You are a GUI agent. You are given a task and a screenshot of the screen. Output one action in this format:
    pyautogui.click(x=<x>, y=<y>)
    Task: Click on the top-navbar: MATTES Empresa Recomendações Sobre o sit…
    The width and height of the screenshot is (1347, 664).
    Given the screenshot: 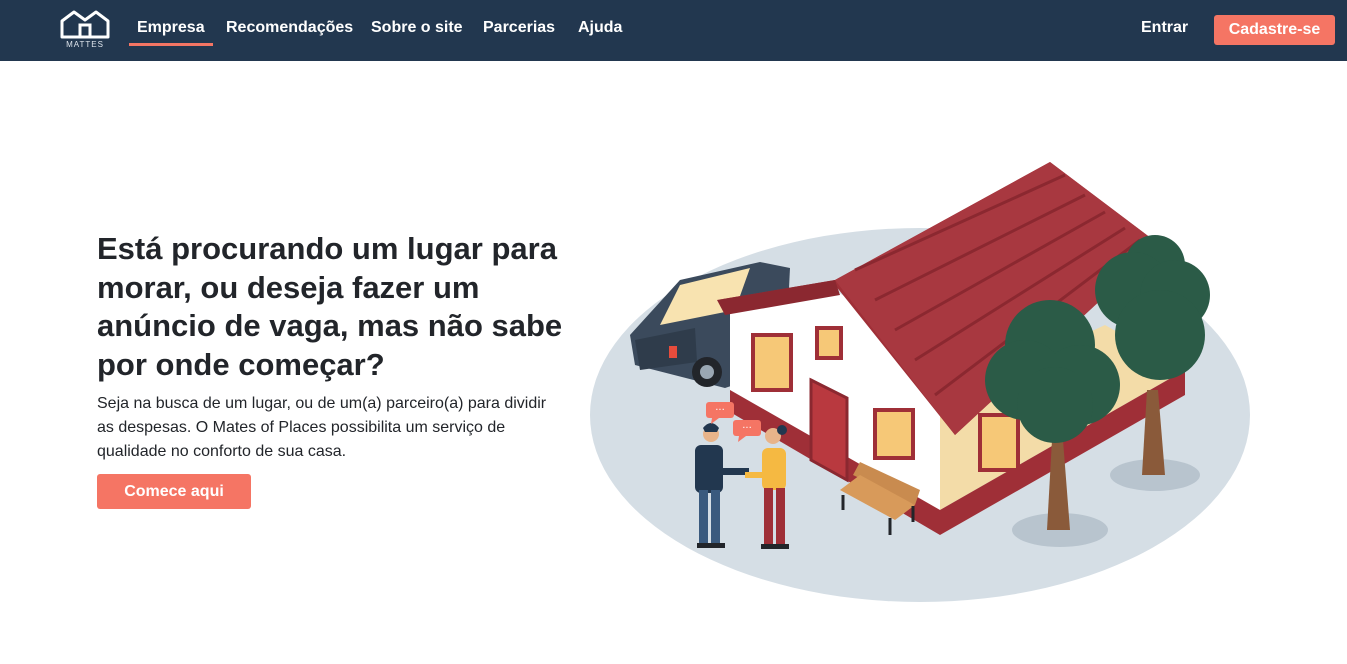 What is the action you would take?
    pyautogui.click(x=673, y=30)
    